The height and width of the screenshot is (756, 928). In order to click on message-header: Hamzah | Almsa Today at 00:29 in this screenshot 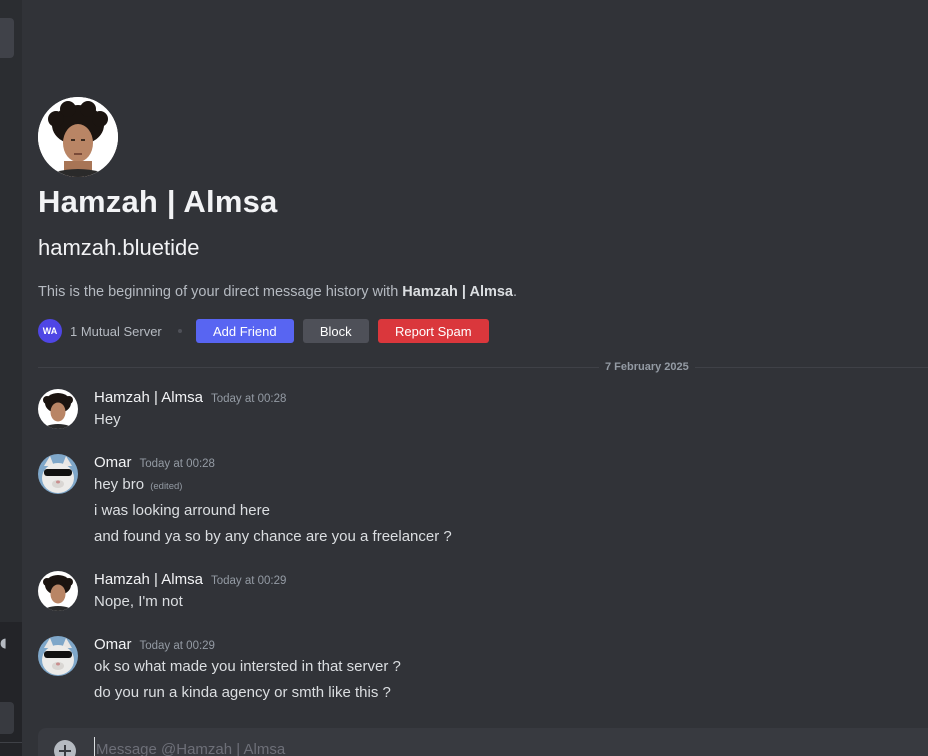, I will do `click(190, 581)`.